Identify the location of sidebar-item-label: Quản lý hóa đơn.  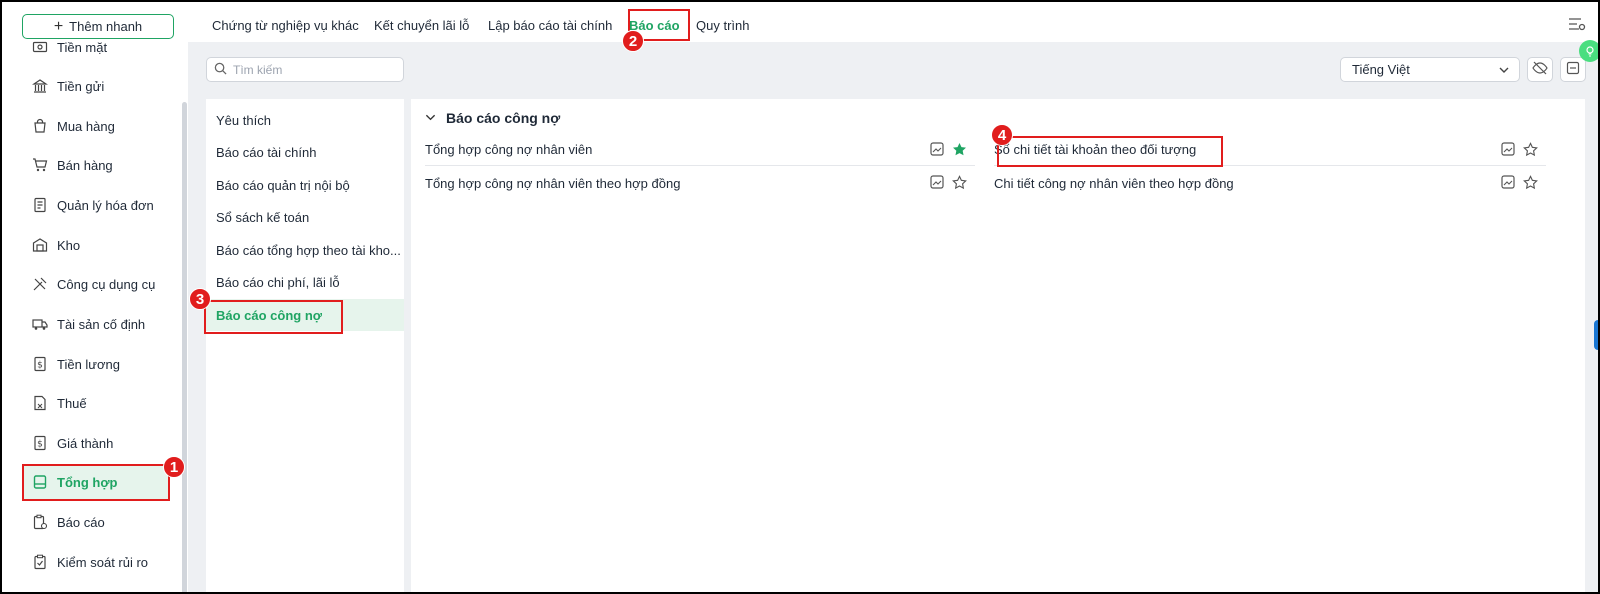
(105, 205).